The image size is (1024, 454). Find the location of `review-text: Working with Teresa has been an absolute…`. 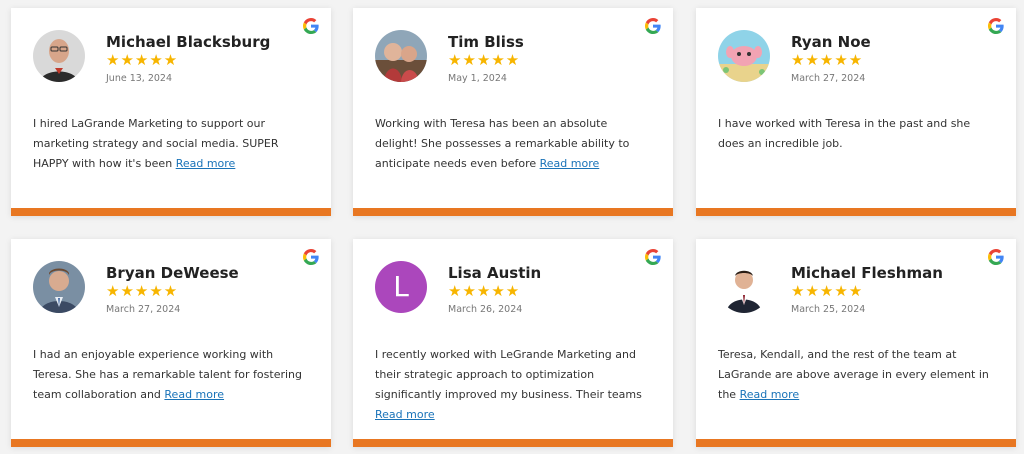

review-text: Working with Teresa has been an absolute… is located at coordinates (513, 144).